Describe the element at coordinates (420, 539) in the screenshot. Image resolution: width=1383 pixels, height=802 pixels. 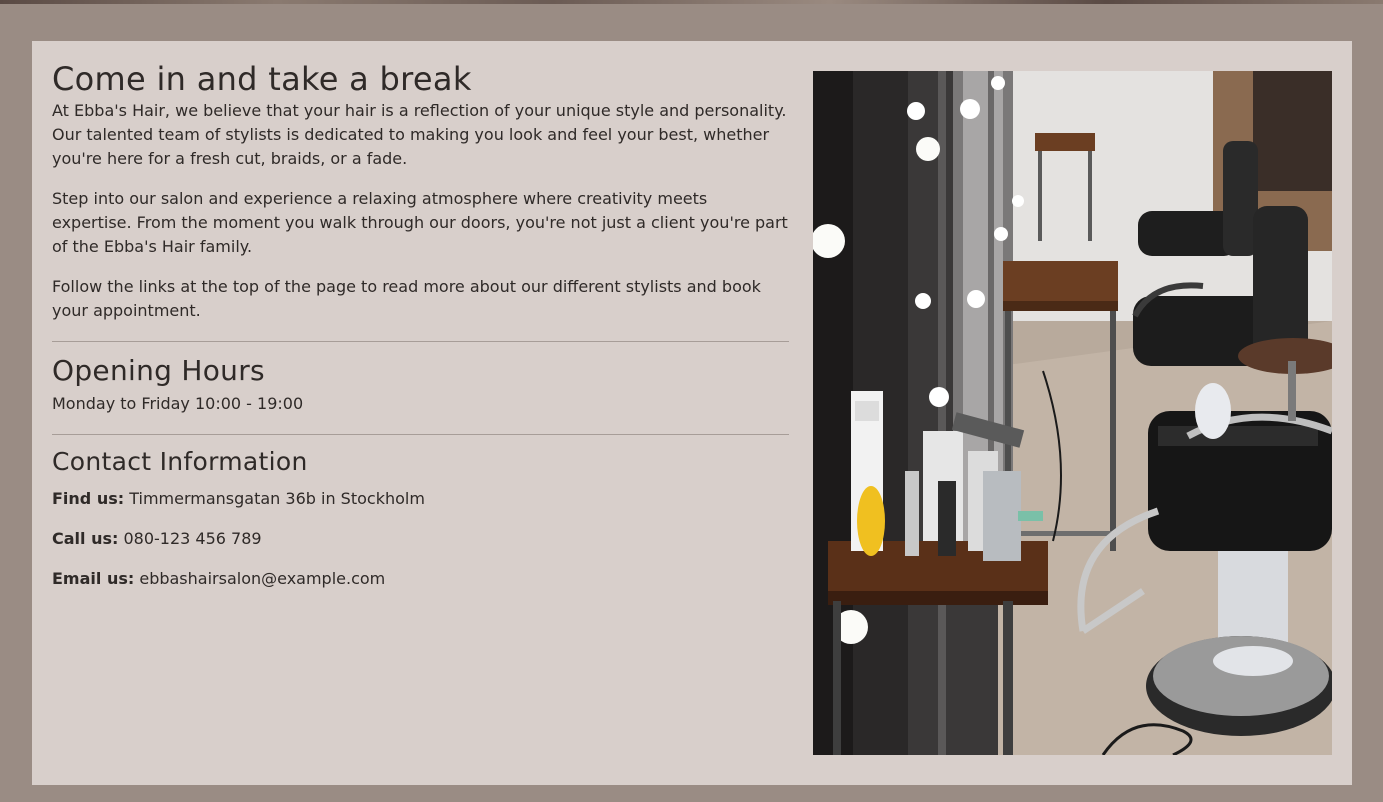
I see `contact-phone: Call us: 080-123 456 789` at that location.